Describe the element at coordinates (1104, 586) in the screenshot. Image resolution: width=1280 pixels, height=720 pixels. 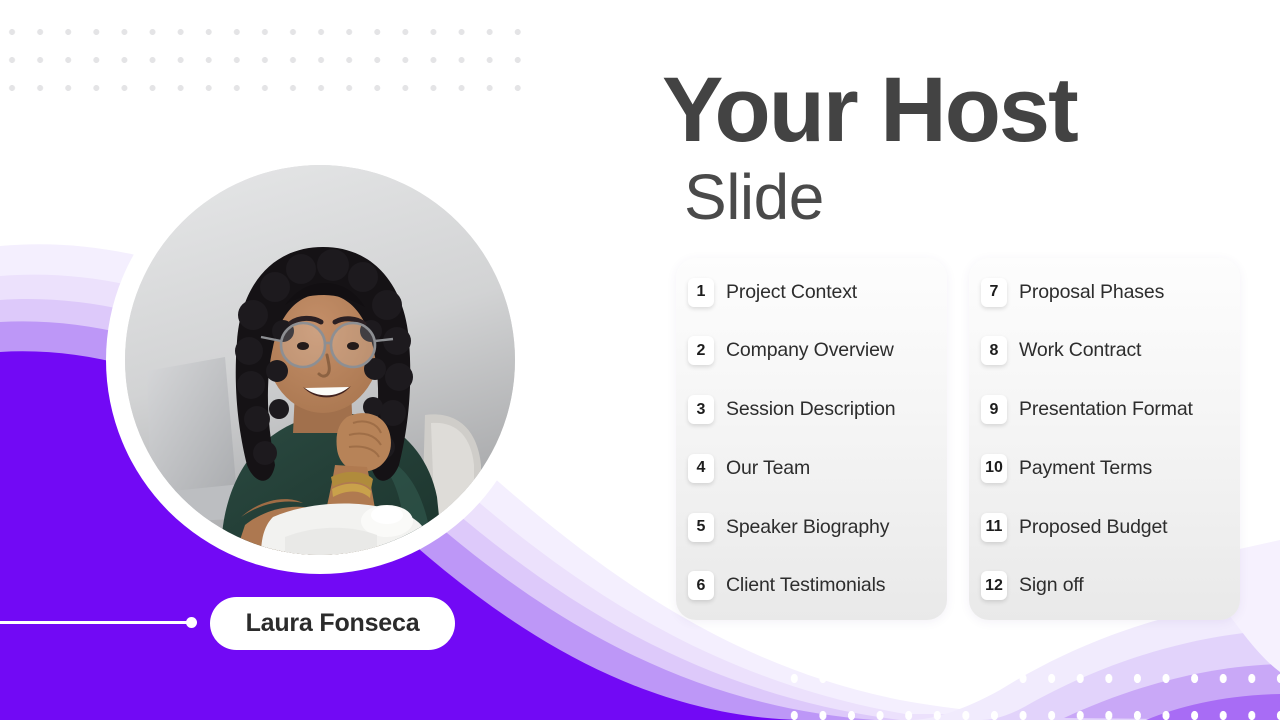
I see `list-item: 12 Sign off` at that location.